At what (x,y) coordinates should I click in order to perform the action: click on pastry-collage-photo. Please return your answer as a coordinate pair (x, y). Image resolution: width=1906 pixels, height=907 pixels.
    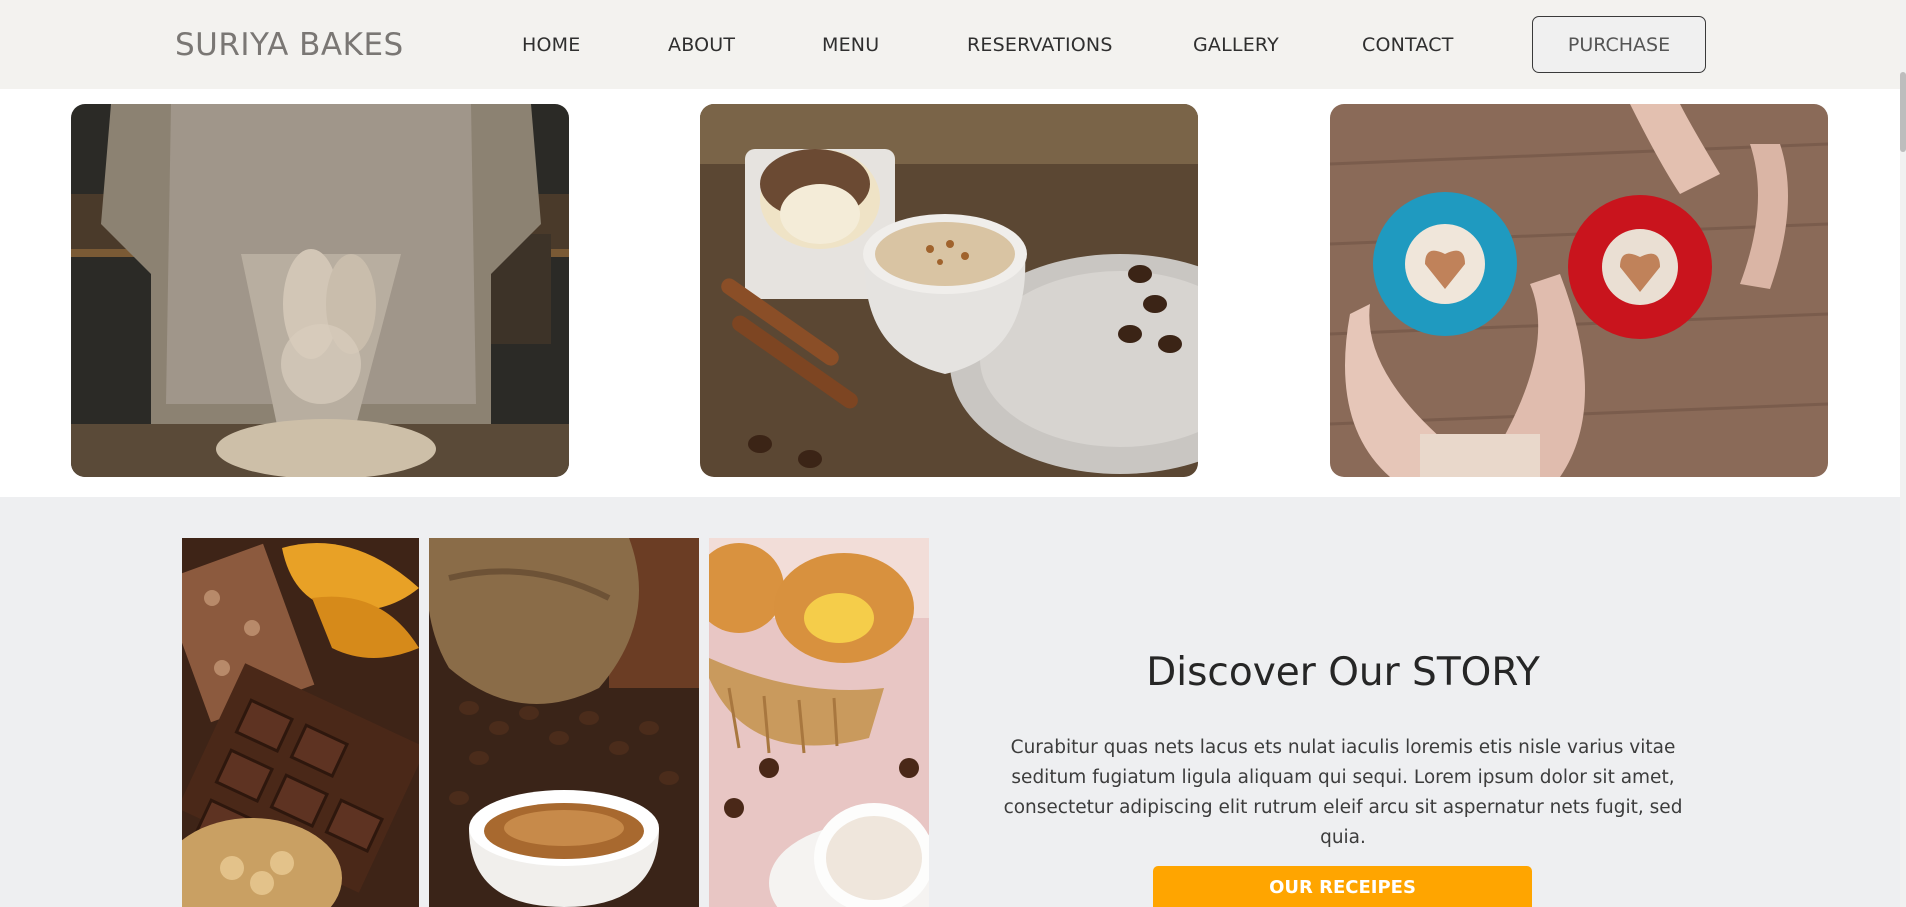
    Looking at the image, I should click on (819, 722).